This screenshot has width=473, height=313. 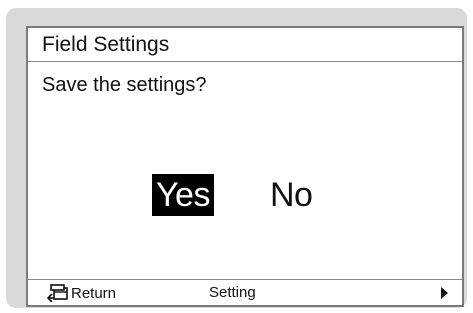 What do you see at coordinates (444, 293) in the screenshot?
I see `right-arrow-icon` at bounding box center [444, 293].